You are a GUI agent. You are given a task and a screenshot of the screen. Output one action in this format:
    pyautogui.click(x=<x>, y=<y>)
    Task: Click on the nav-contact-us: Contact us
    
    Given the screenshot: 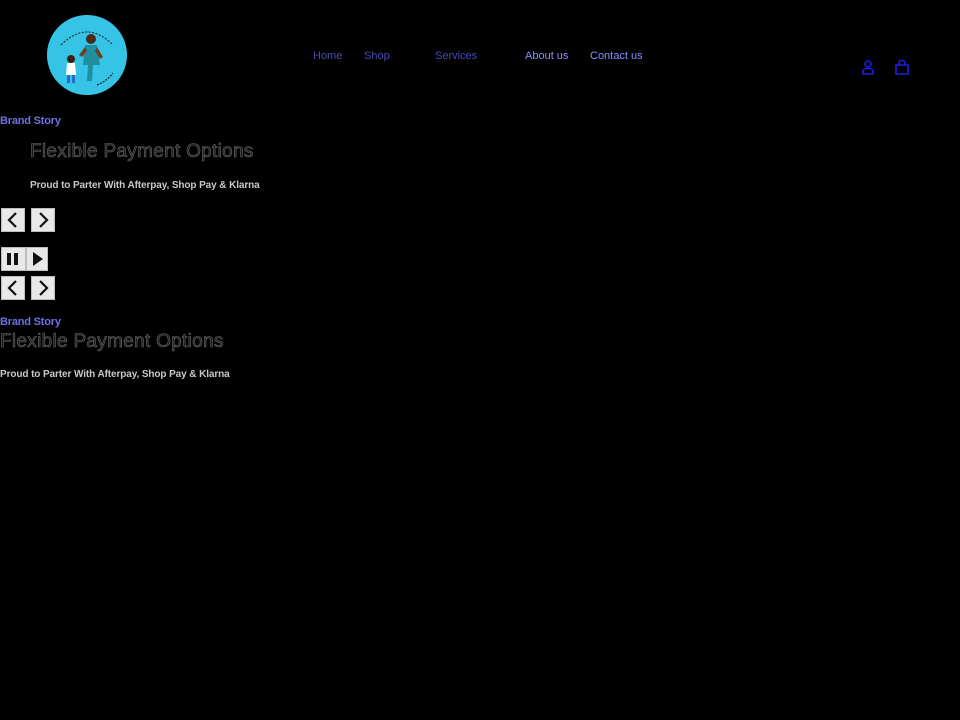 What is the action you would take?
    pyautogui.click(x=616, y=56)
    